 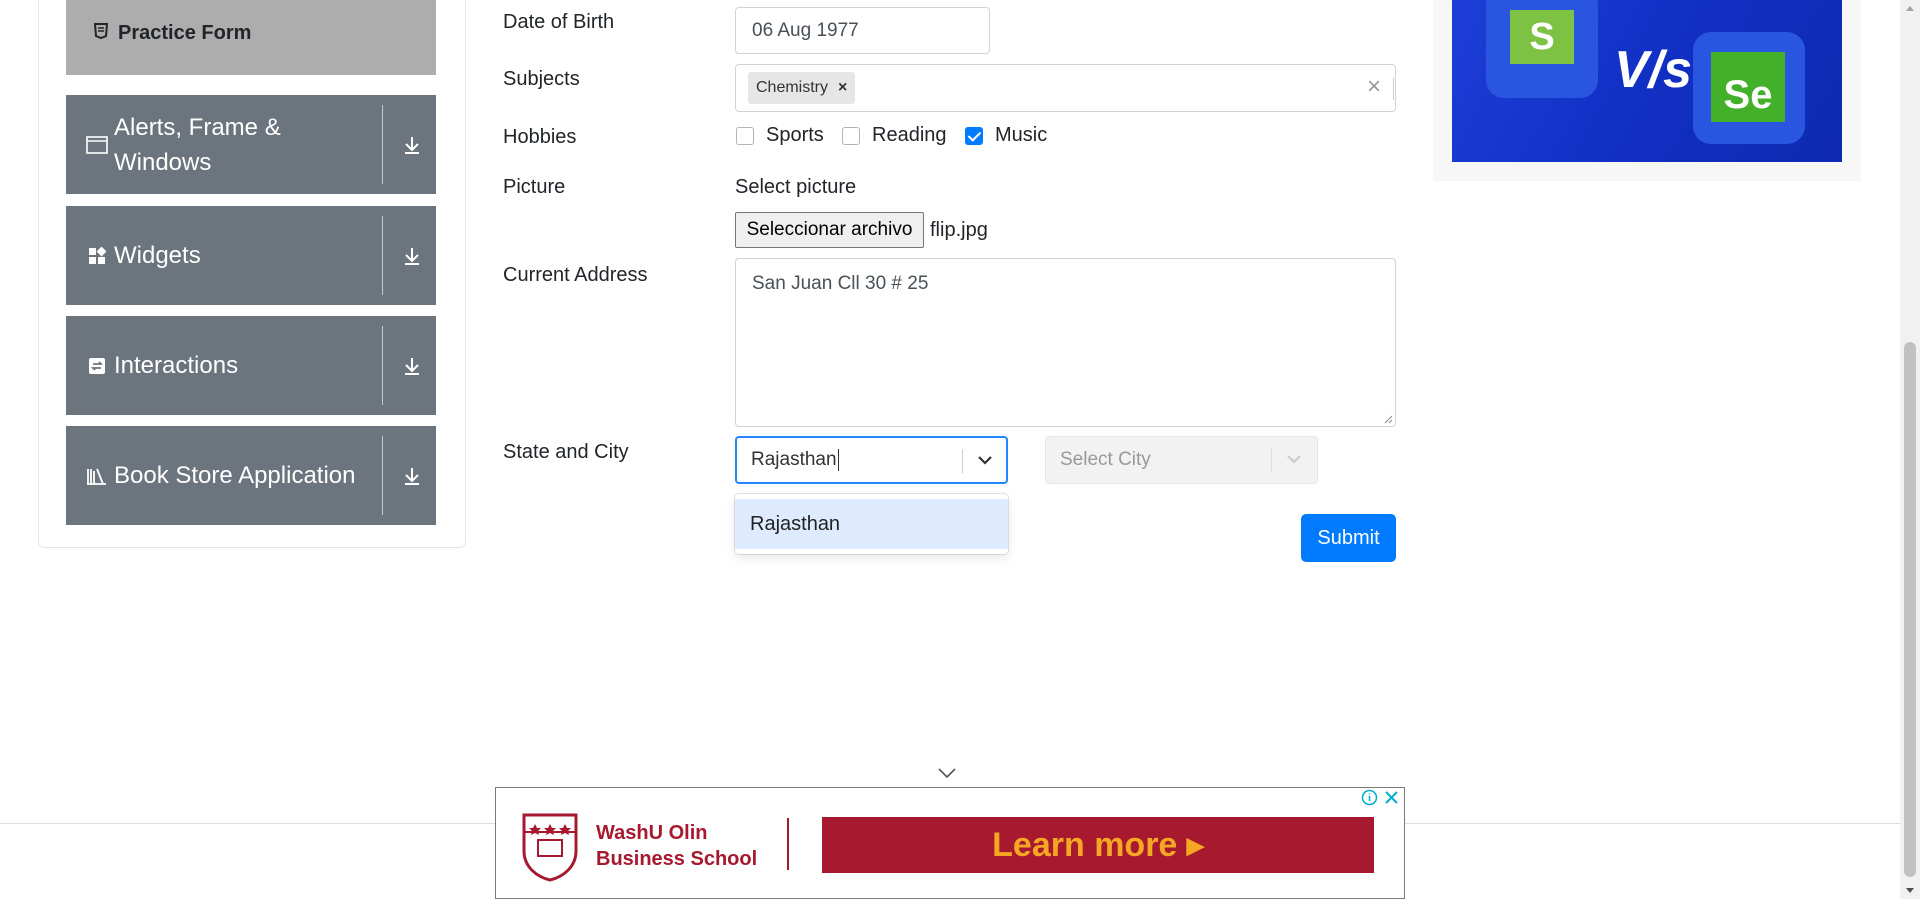 What do you see at coordinates (862, 30) in the screenshot?
I see `dob-input: 06 Aug 1977` at bounding box center [862, 30].